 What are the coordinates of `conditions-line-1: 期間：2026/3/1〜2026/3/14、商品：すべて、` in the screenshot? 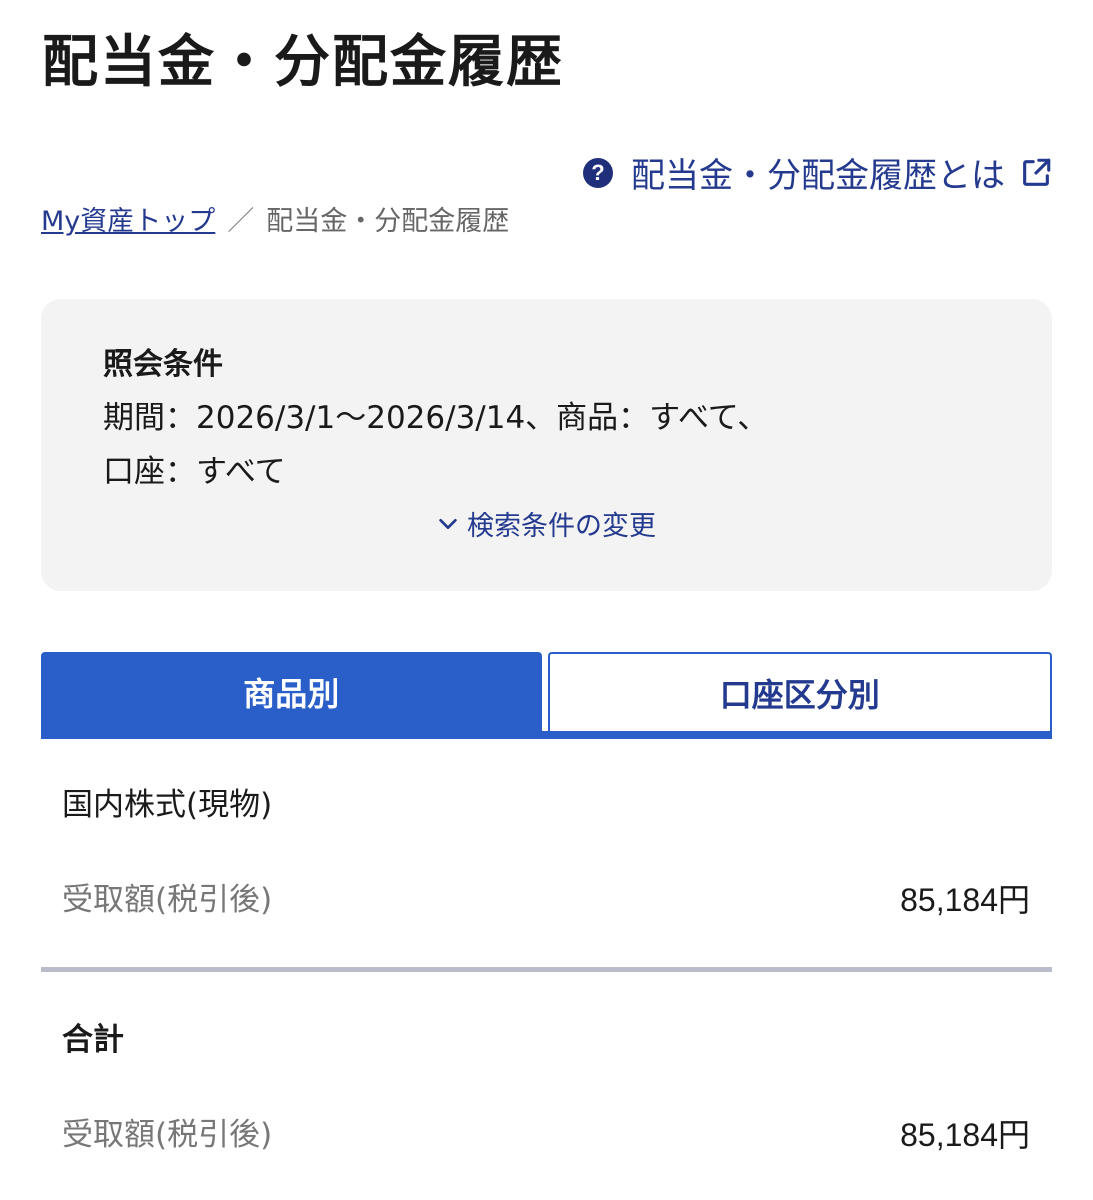 It's located at (436, 418).